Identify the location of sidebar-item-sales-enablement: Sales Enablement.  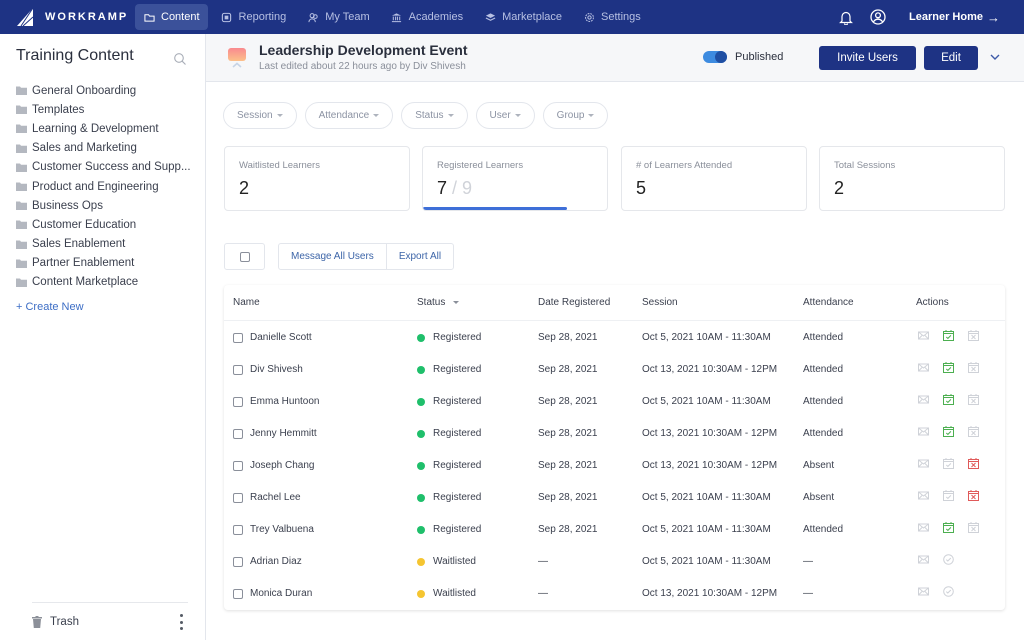
(106, 244).